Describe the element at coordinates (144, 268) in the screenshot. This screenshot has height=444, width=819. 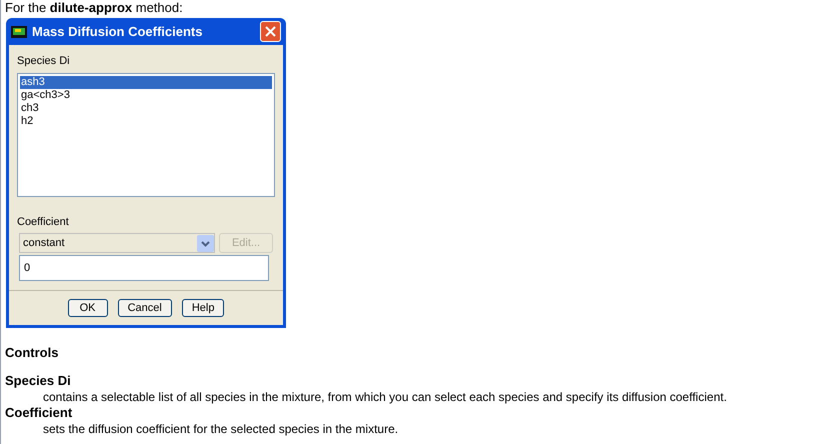
I see `value-field: 0` at that location.